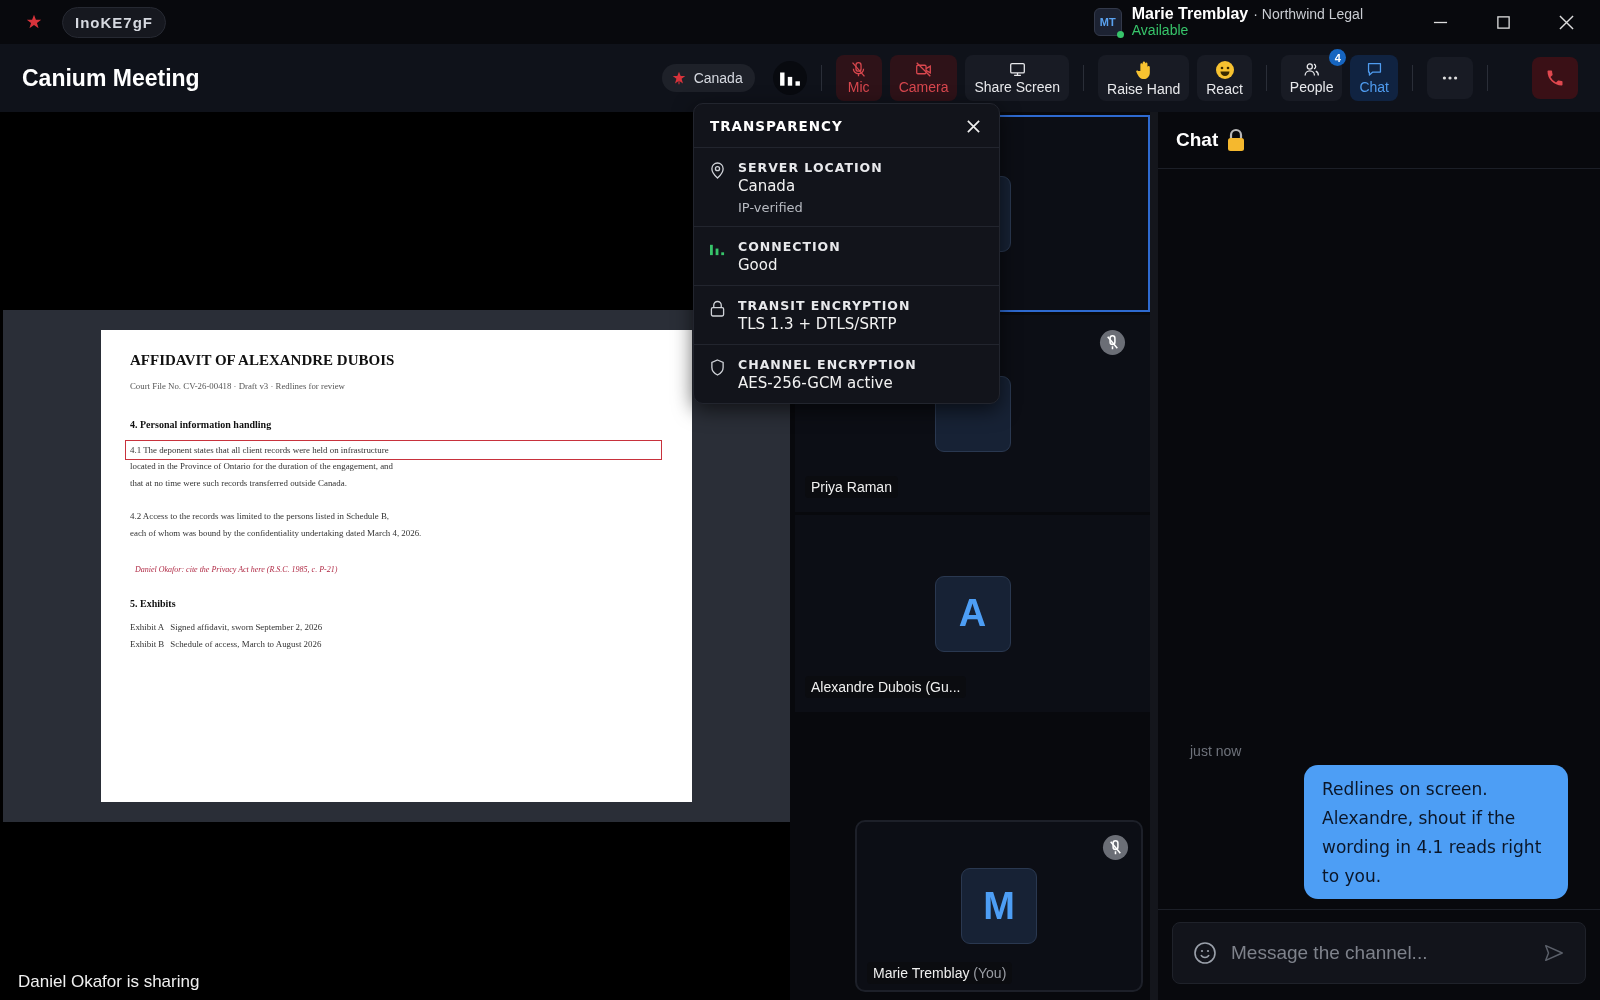  I want to click on info-label: SERVER LOCATION, so click(810, 167).